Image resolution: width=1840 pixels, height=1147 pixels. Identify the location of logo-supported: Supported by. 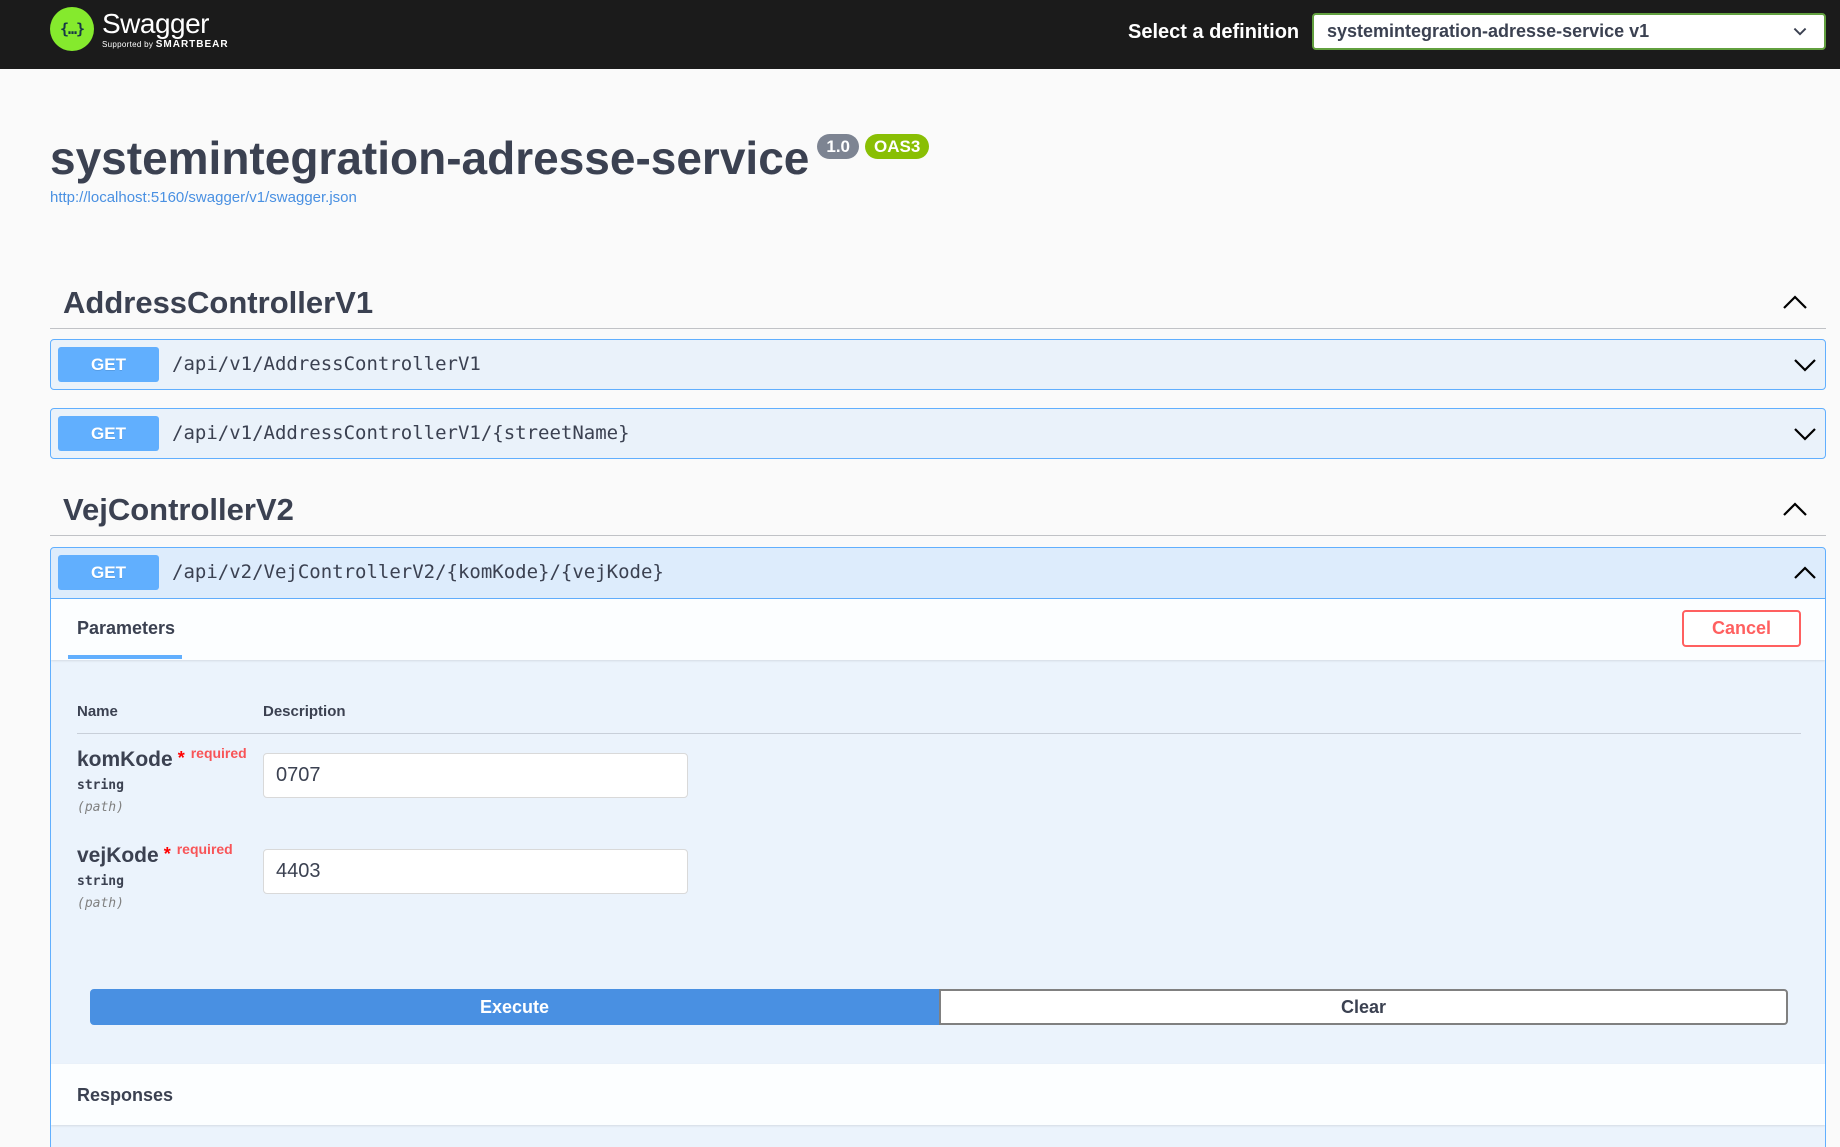
(128, 44).